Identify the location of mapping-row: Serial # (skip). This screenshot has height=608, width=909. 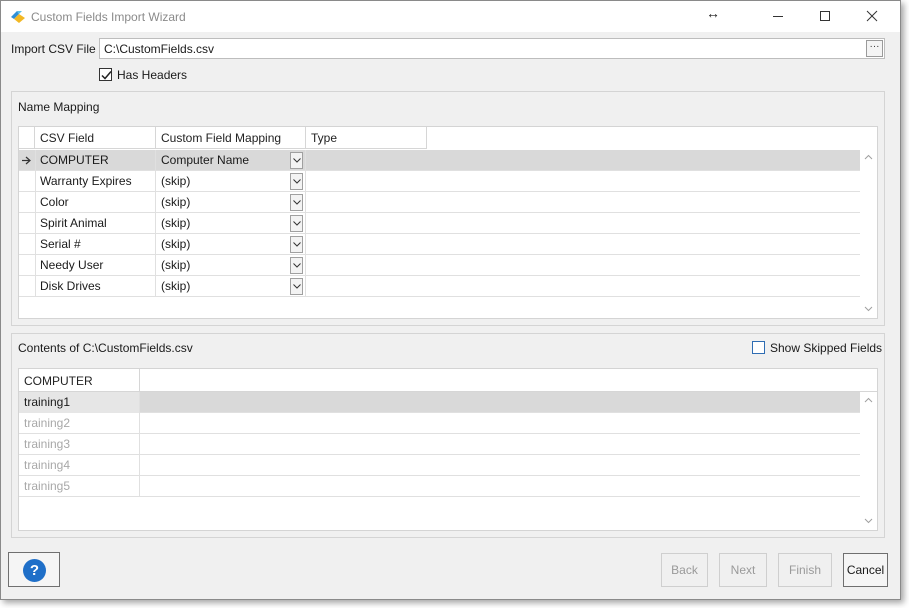
(439, 244).